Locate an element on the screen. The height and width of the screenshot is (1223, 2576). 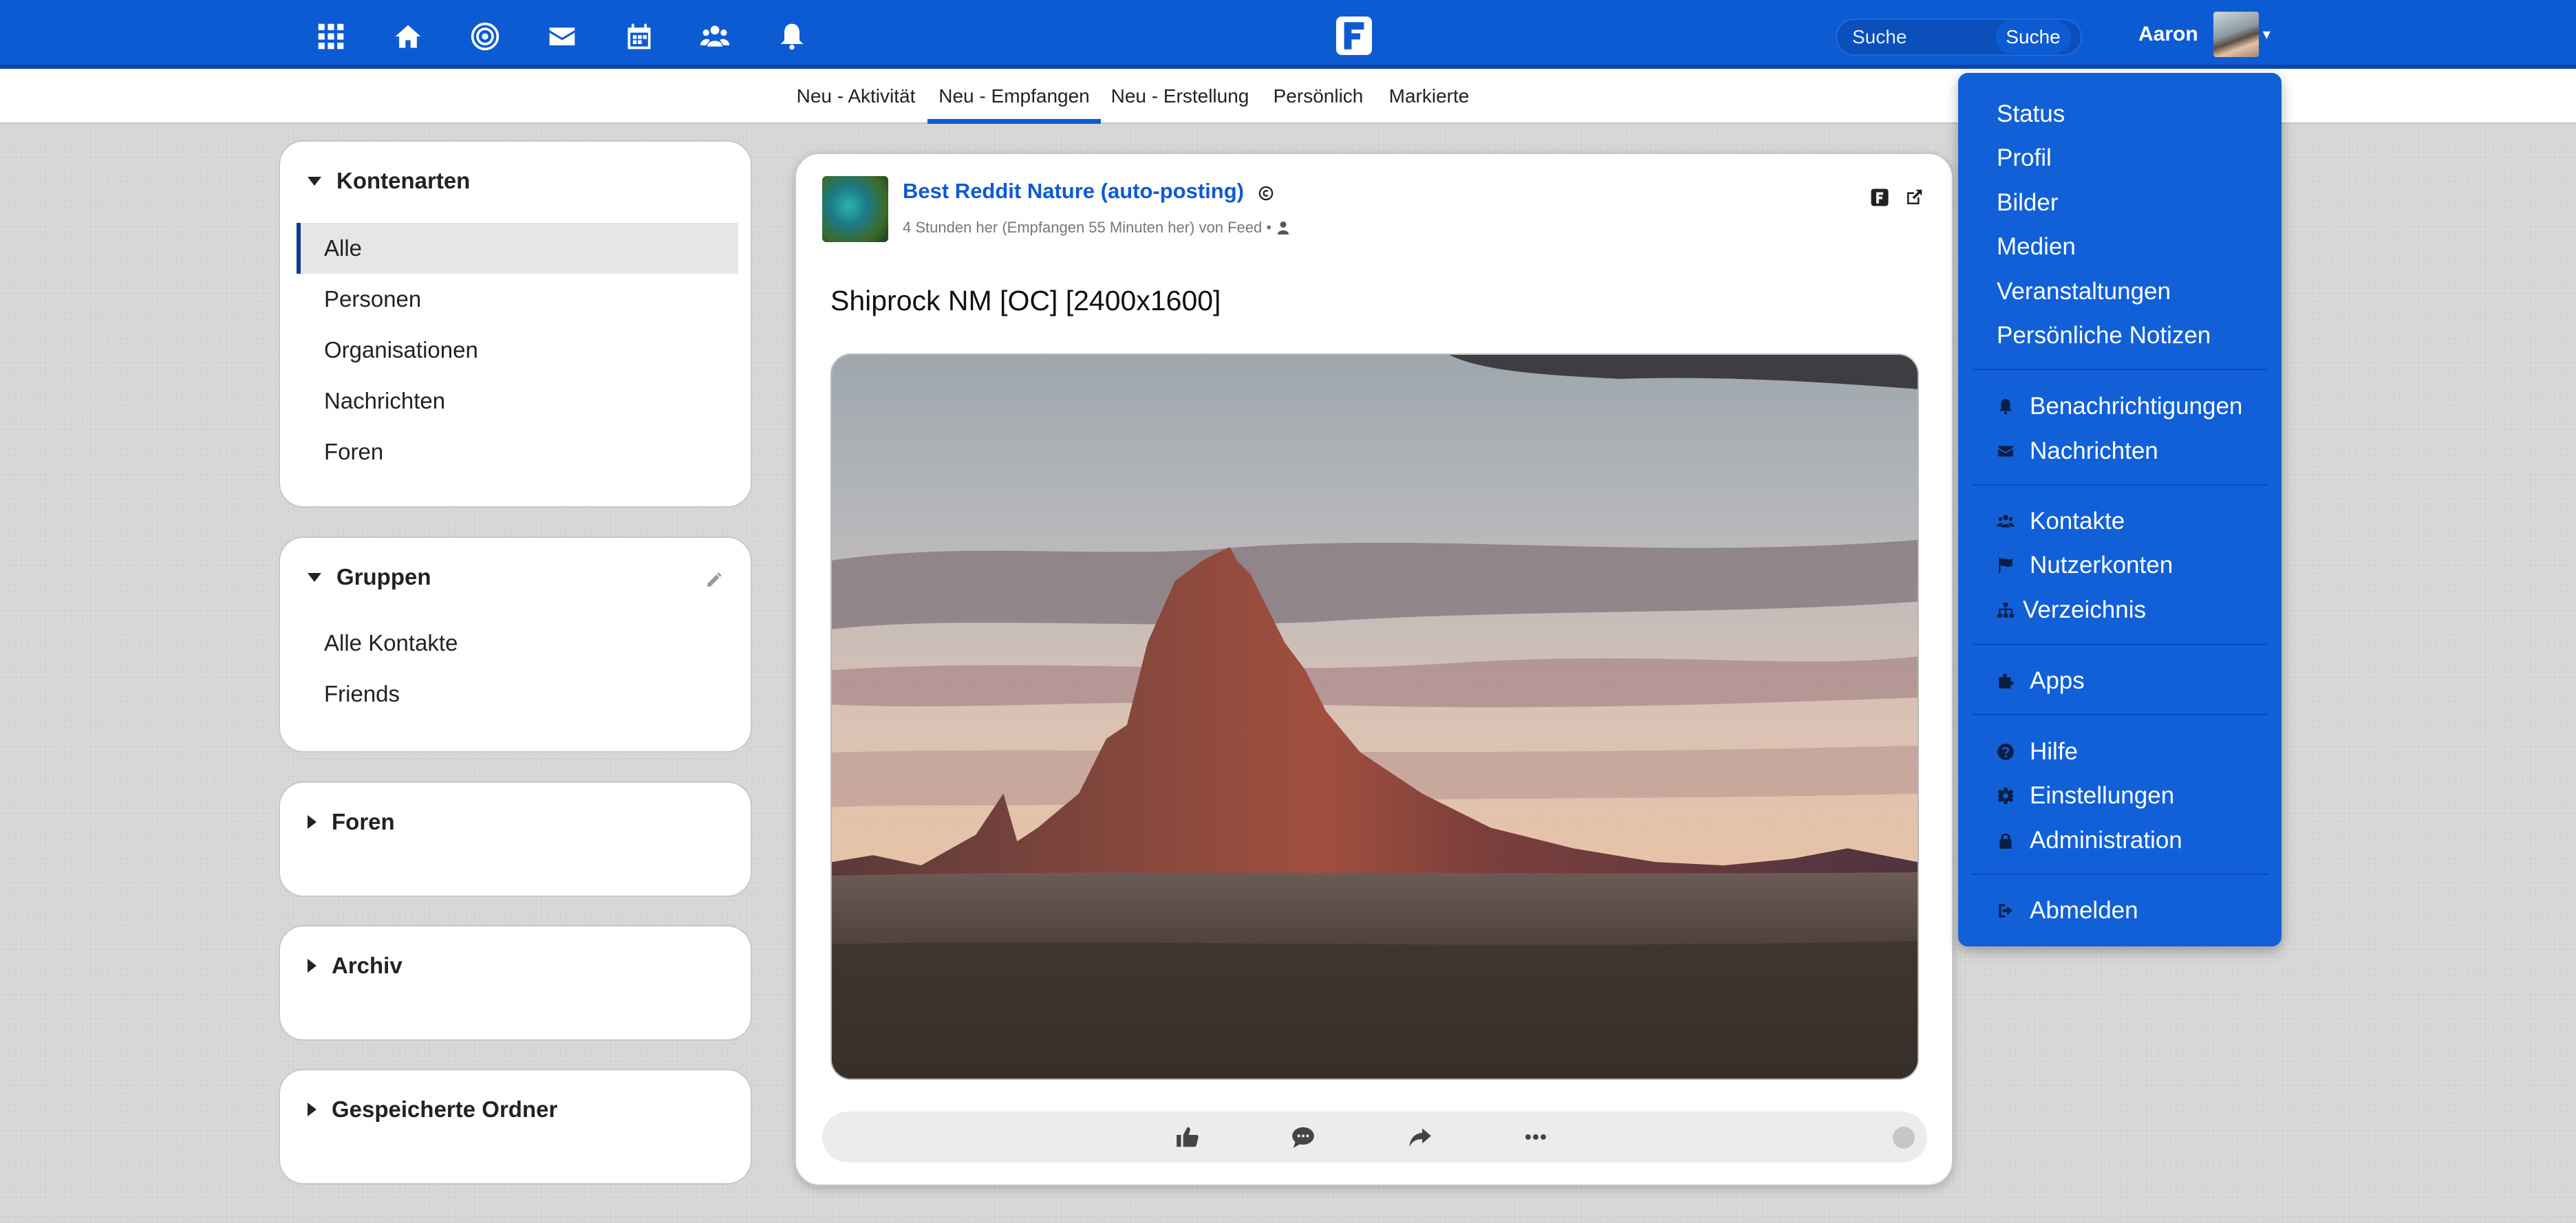
menu-label: Bilder is located at coordinates (2028, 203).